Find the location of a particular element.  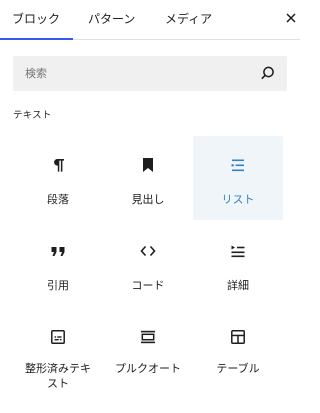

pullquote-icon is located at coordinates (148, 337).